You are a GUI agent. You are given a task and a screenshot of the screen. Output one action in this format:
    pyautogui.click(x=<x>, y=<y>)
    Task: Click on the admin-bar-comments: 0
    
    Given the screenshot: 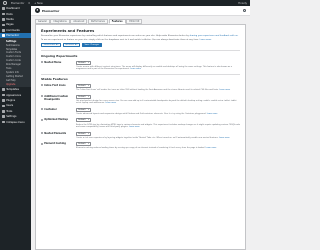 What is the action you would take?
    pyautogui.click(x=29, y=3)
    